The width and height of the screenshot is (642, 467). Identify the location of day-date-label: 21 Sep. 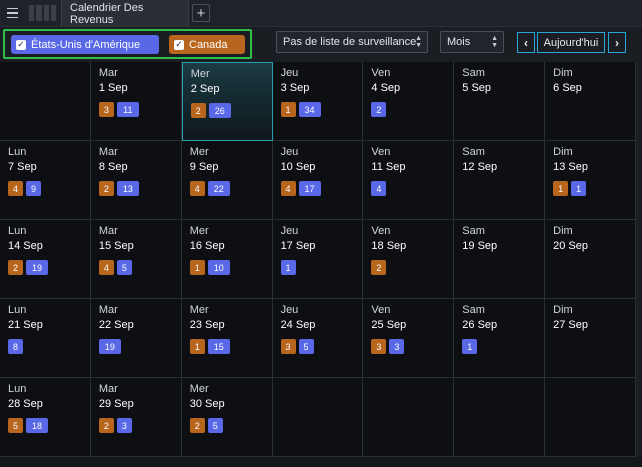
(25, 325).